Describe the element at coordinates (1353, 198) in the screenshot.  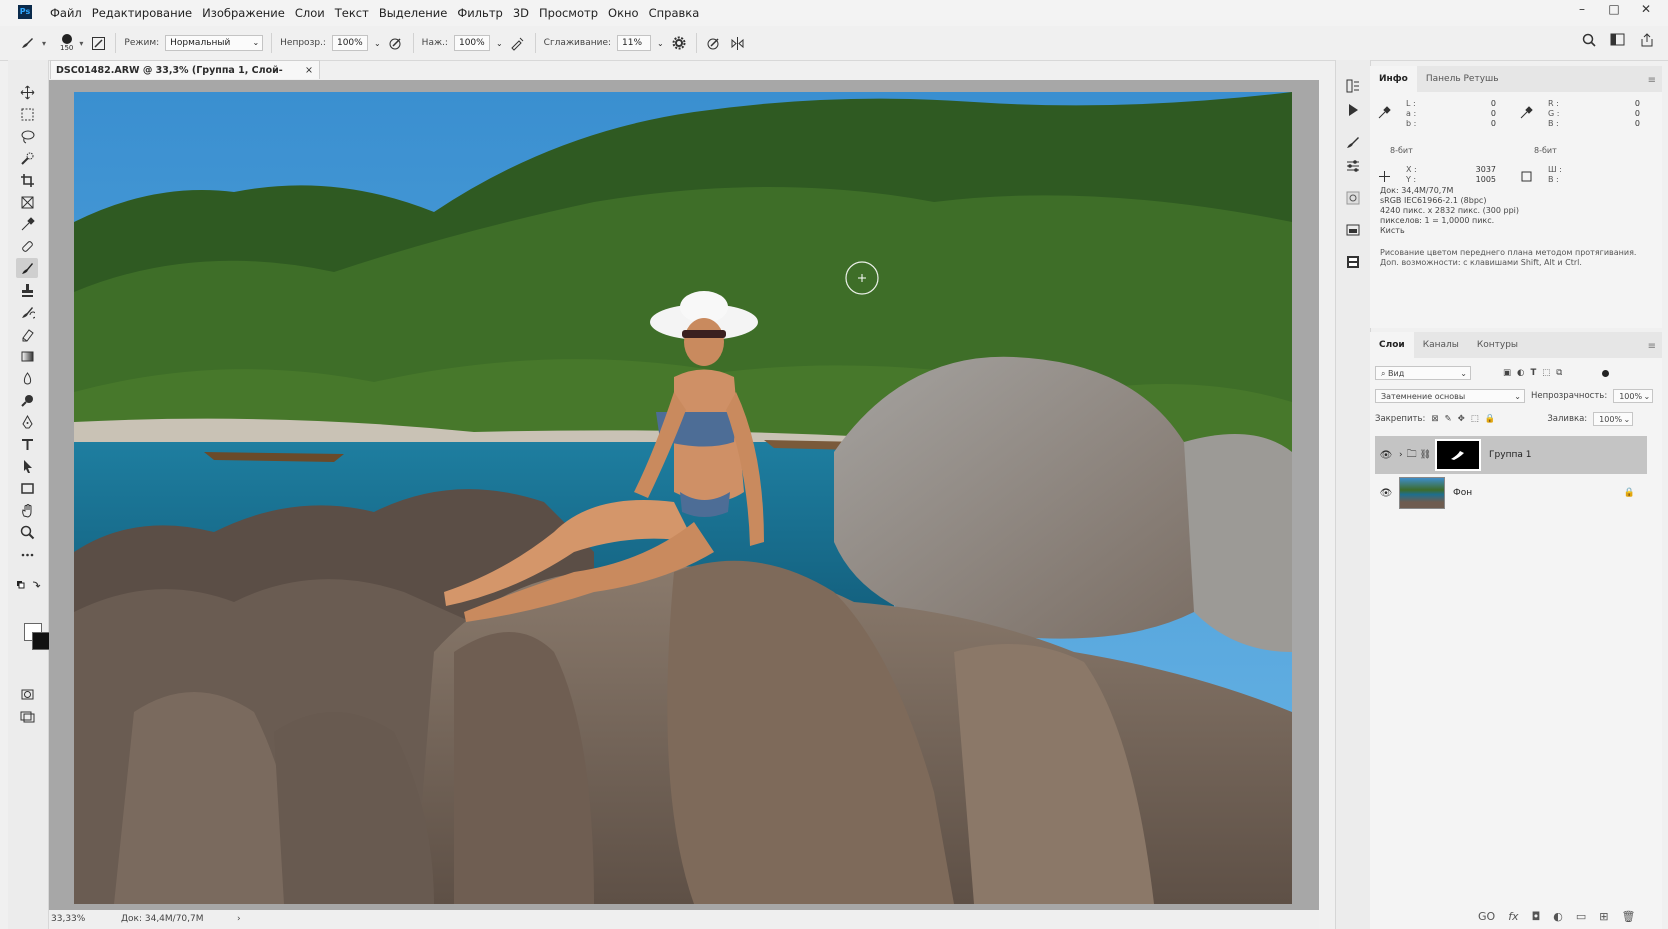
I see `clone-source-panel-icon` at that location.